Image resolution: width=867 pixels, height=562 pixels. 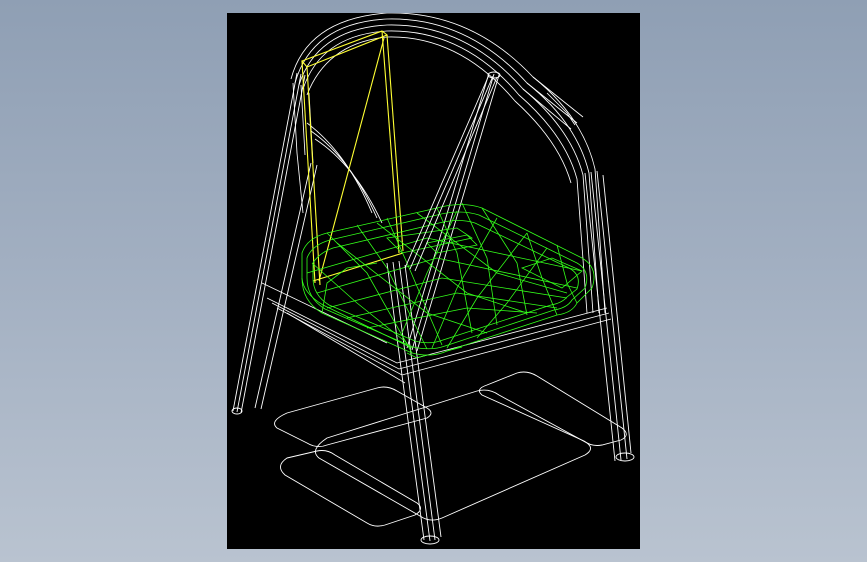 I want to click on floor-shadow, so click(x=450, y=449).